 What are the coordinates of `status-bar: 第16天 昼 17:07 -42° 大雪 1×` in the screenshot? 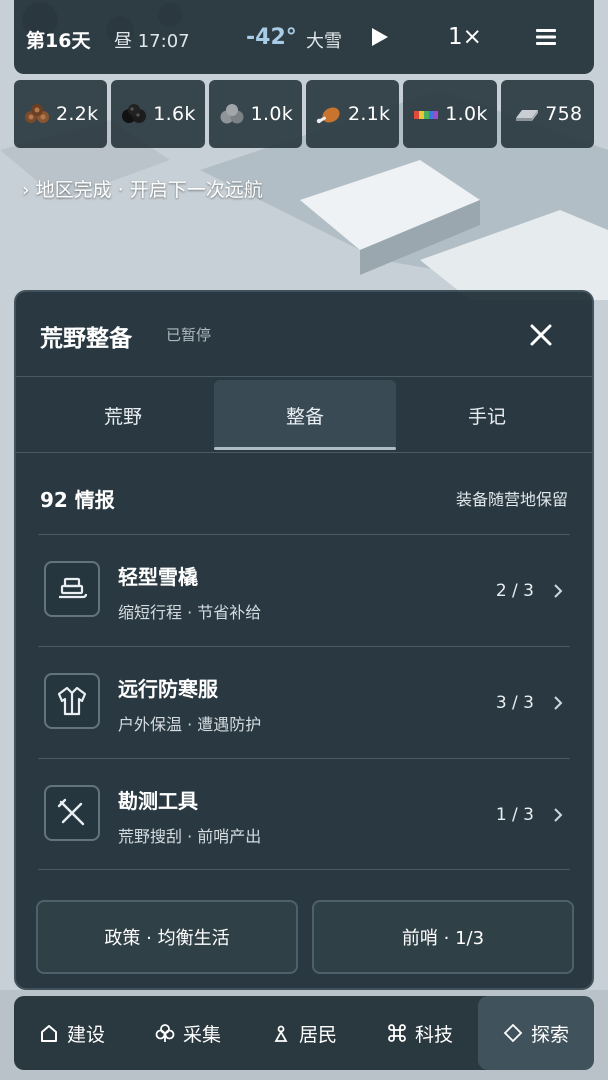 It's located at (304, 37).